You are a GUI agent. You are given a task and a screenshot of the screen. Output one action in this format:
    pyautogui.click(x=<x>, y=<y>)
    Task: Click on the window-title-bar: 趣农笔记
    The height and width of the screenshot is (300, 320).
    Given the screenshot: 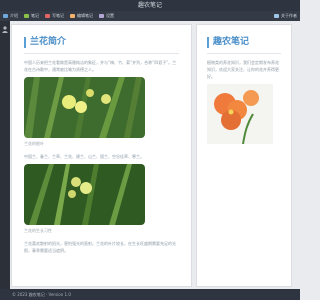 What is the action you would take?
    pyautogui.click(x=150, y=5)
    